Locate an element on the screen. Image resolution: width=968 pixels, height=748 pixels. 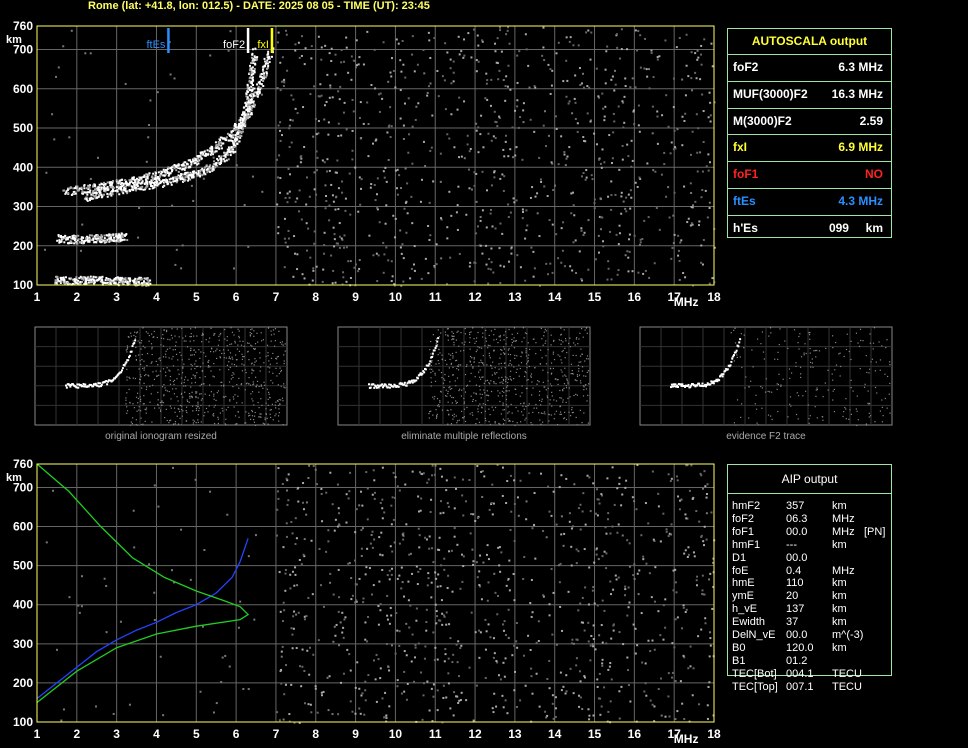
x-tick-label: 4 is located at coordinates (156, 734).